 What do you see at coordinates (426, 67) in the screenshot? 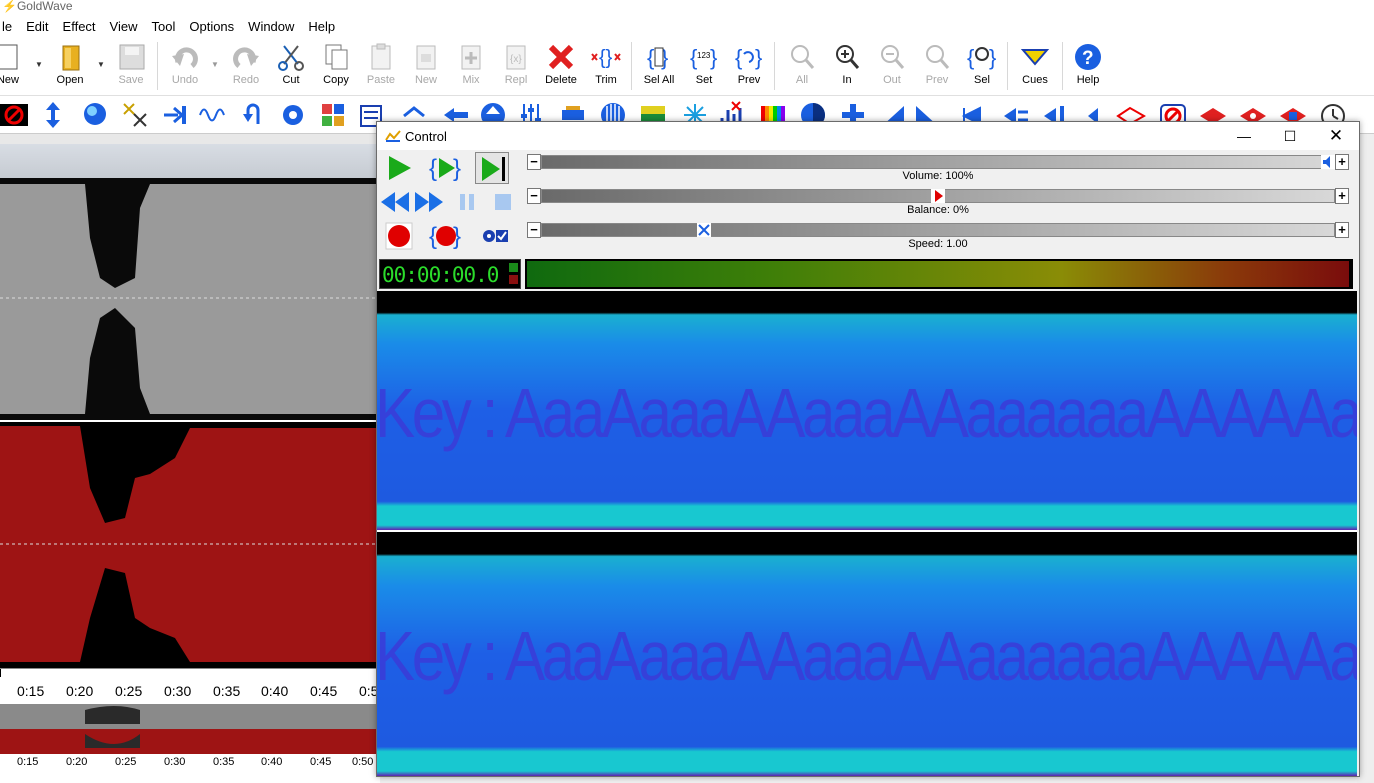
I see `paste-new-button: New` at bounding box center [426, 67].